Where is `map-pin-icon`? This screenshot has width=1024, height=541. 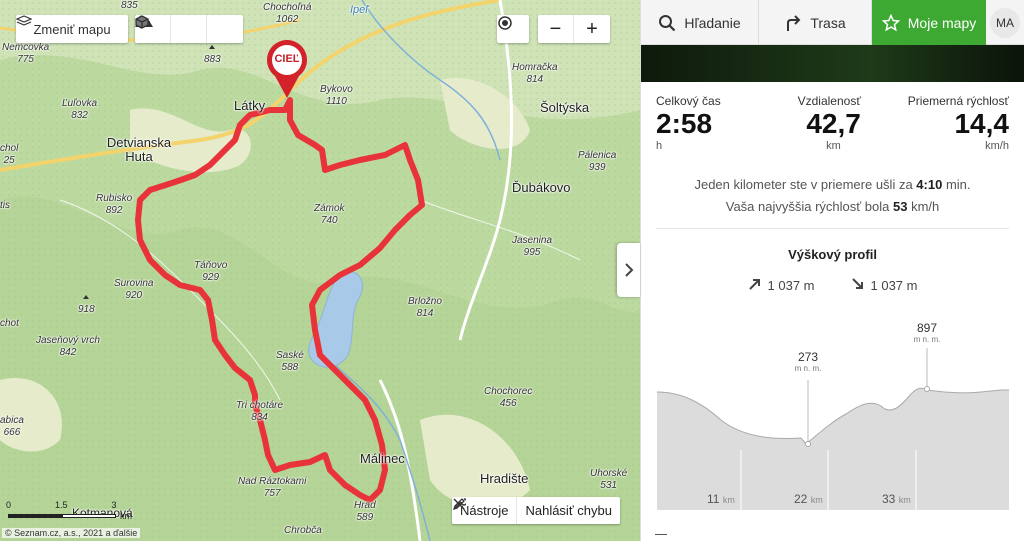
map-pin-icon is located at coordinates (287, 69).